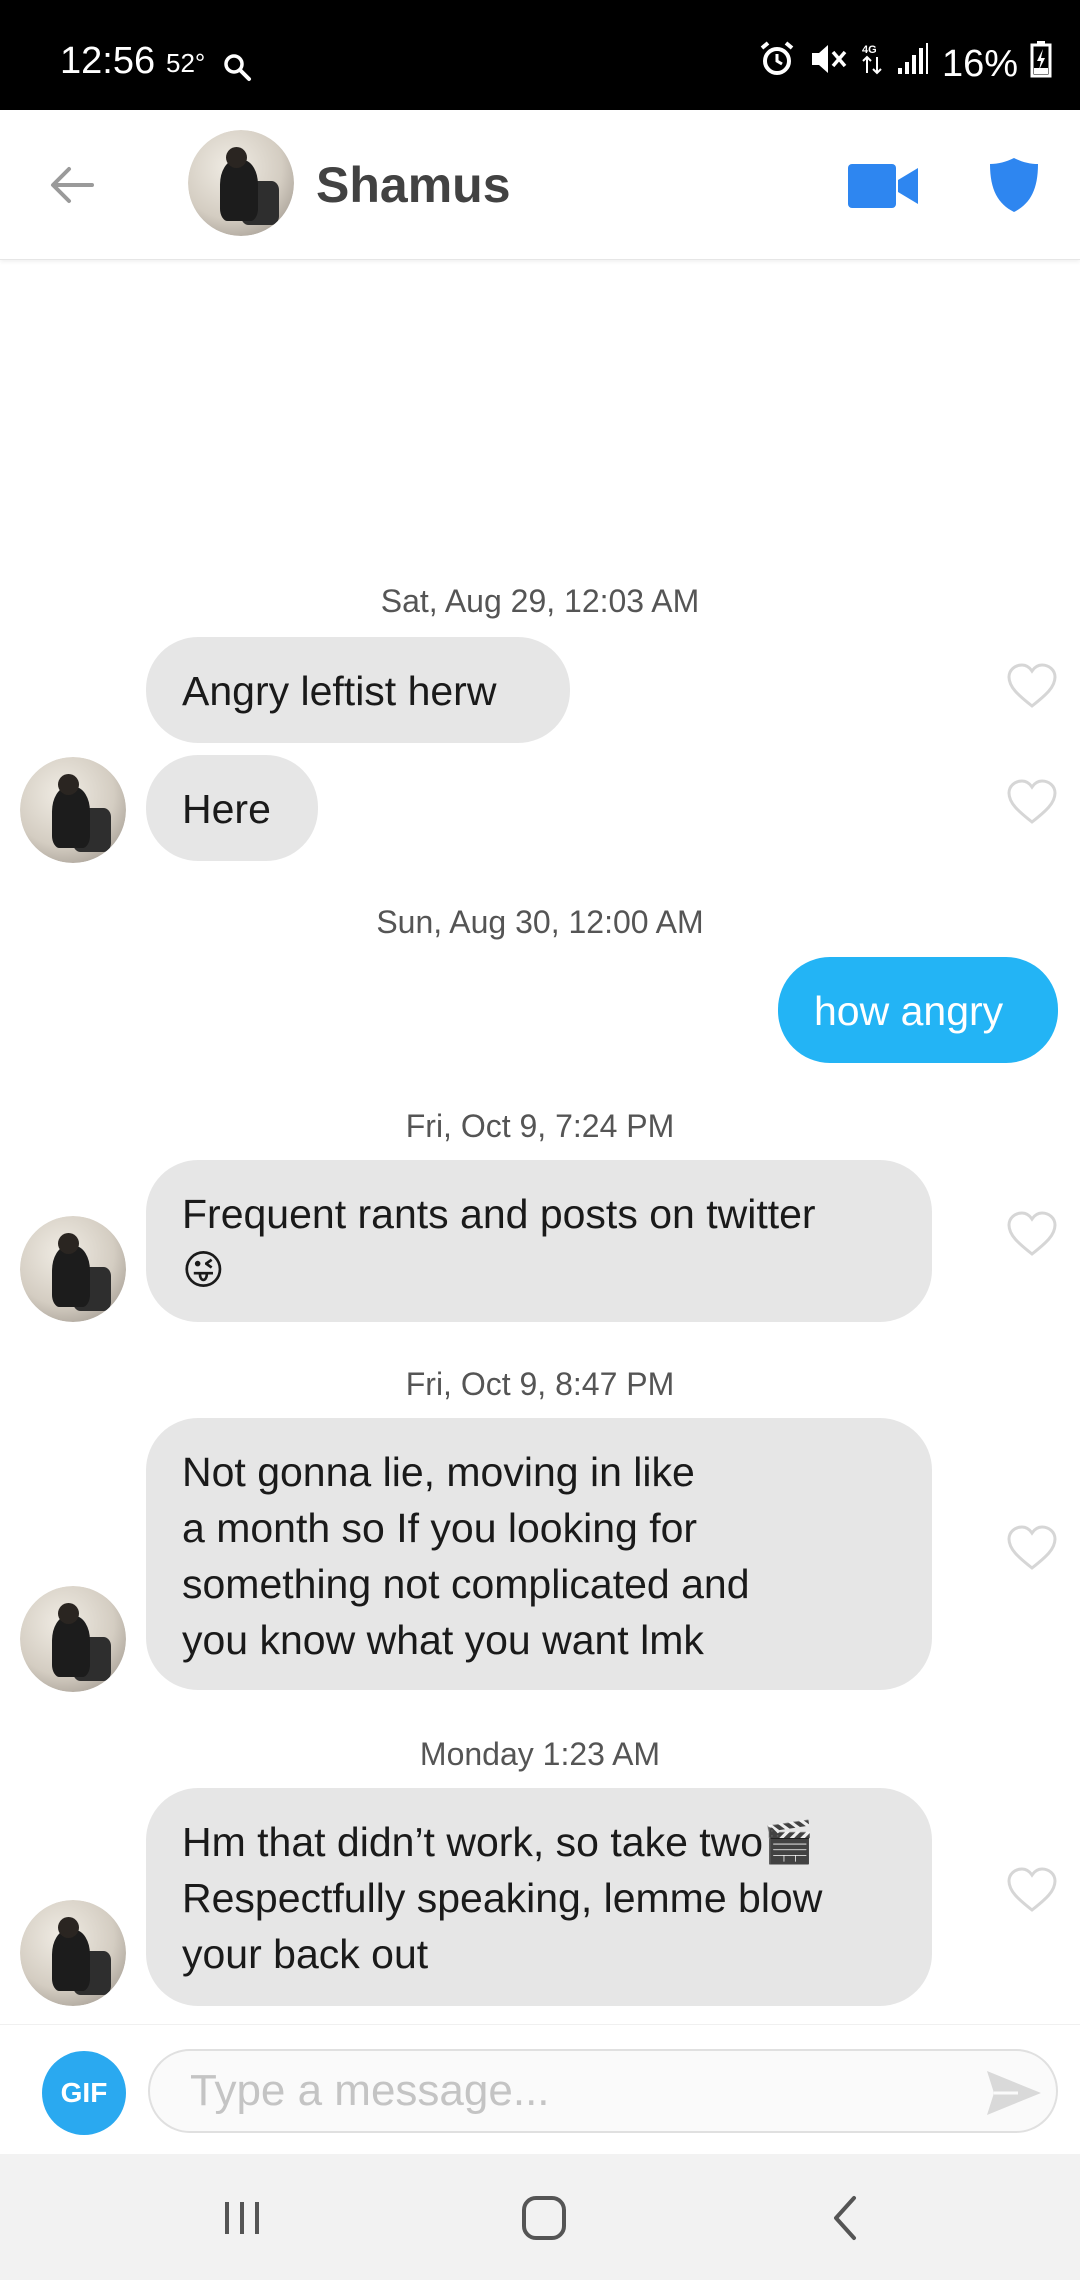 The height and width of the screenshot is (2280, 1080). What do you see at coordinates (339, 691) in the screenshot?
I see `message-text: Angry leftist herw` at bounding box center [339, 691].